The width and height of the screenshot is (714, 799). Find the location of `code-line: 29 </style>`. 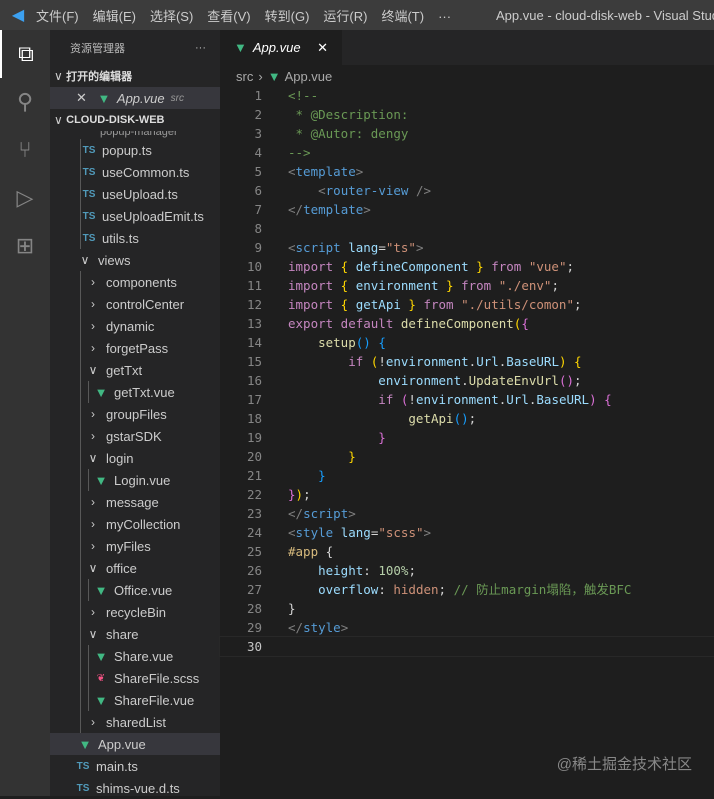

code-line: 29 </style> is located at coordinates (467, 627).